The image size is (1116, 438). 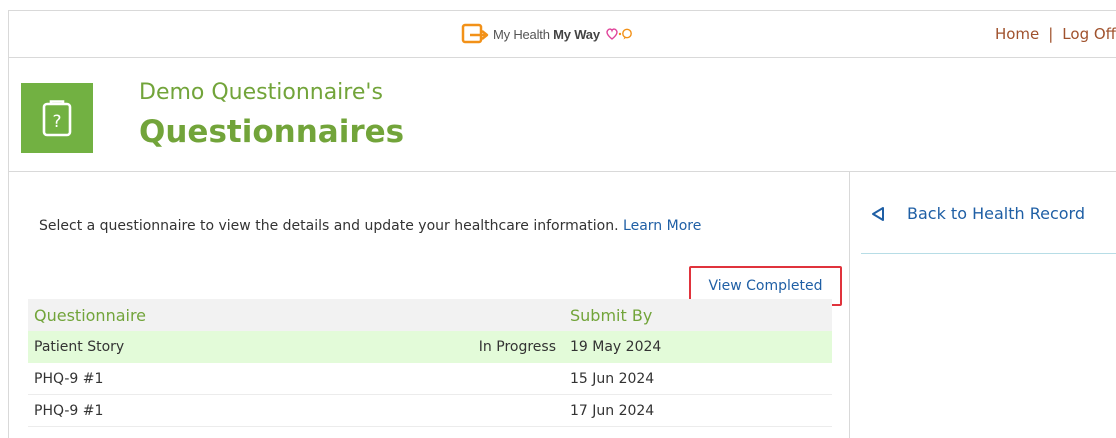 I want to click on submit-by-date: 17 Jun 2024, so click(x=612, y=410).